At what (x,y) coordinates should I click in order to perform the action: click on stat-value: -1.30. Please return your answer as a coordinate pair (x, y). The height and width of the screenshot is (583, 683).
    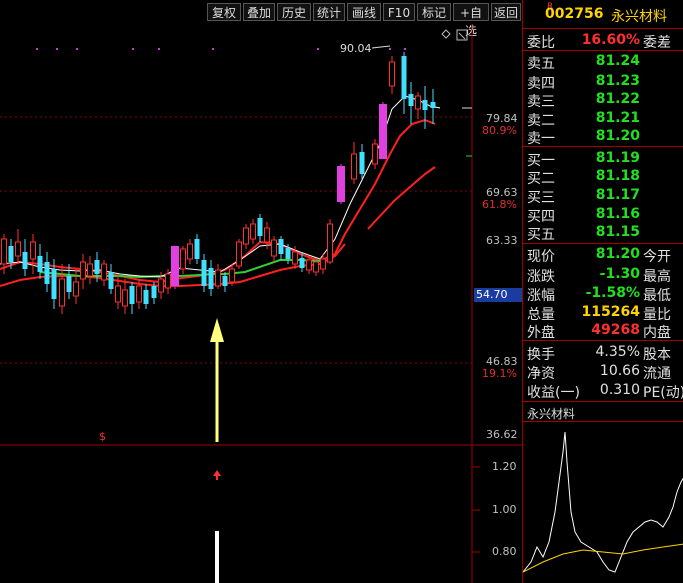
    Looking at the image, I should click on (619, 274).